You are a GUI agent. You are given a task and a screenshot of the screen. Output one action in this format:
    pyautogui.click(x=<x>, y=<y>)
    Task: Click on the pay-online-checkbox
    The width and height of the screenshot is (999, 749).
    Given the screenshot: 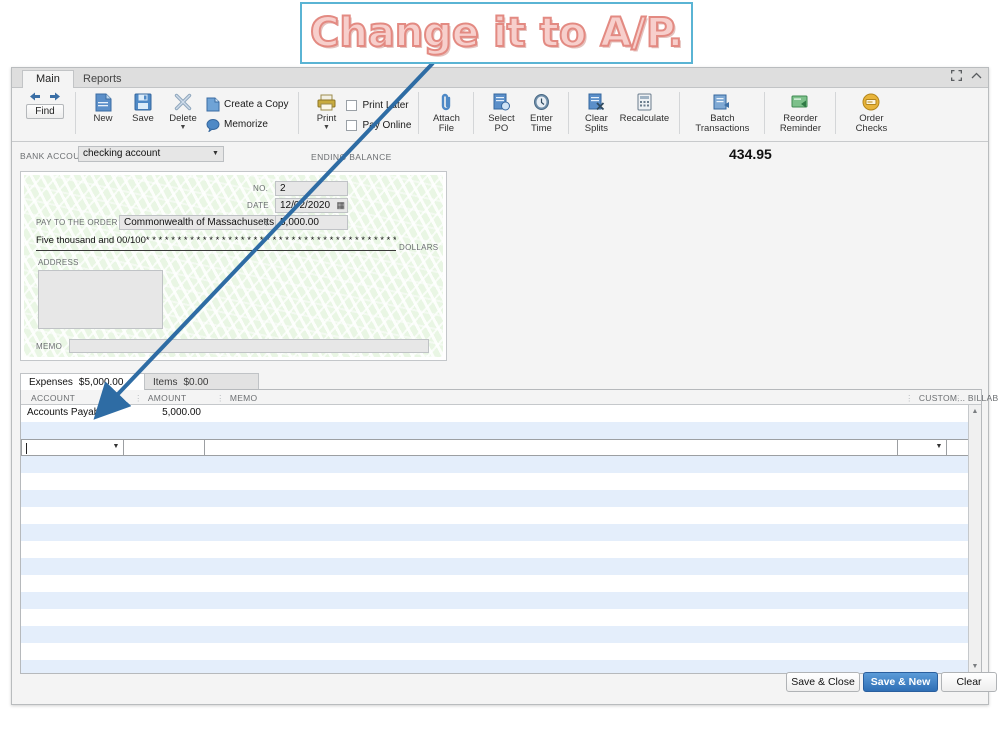 What is the action you would take?
    pyautogui.click(x=352, y=125)
    